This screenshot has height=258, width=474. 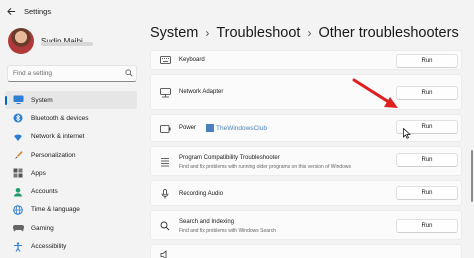 What do you see at coordinates (18, 173) in the screenshot?
I see `apps-icon` at bounding box center [18, 173].